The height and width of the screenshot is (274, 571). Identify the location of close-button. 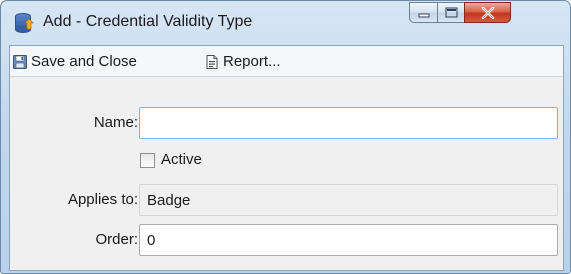
(487, 12).